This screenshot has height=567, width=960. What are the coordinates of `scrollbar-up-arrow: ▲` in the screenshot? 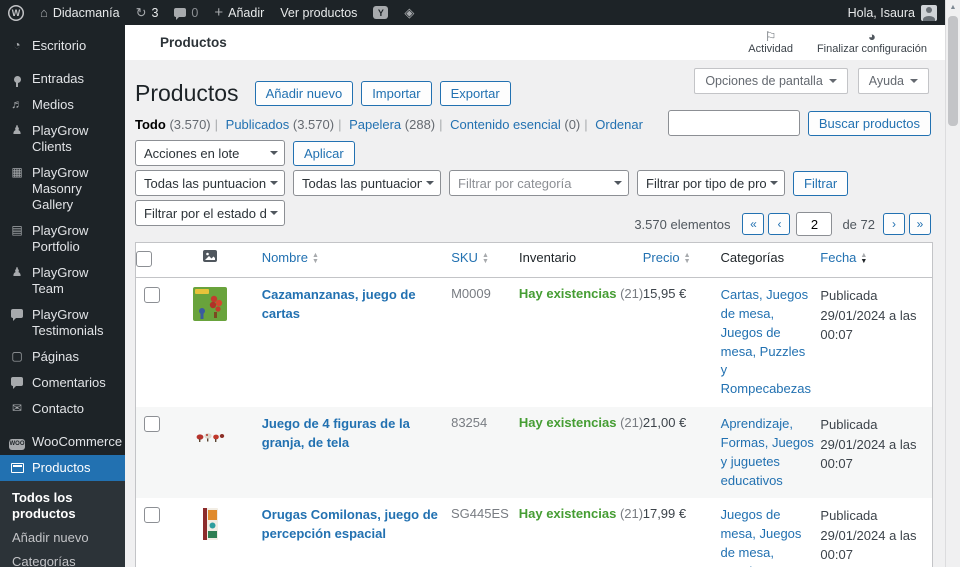 It's located at (953, 7).